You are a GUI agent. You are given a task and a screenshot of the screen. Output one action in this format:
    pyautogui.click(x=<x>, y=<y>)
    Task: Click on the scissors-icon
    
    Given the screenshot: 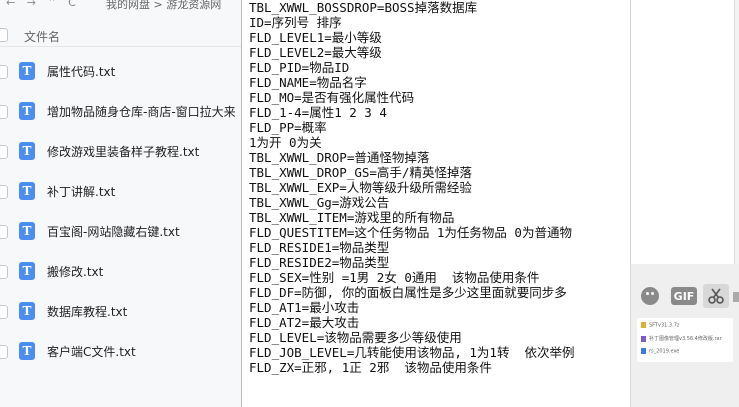 What is the action you would take?
    pyautogui.click(x=716, y=296)
    